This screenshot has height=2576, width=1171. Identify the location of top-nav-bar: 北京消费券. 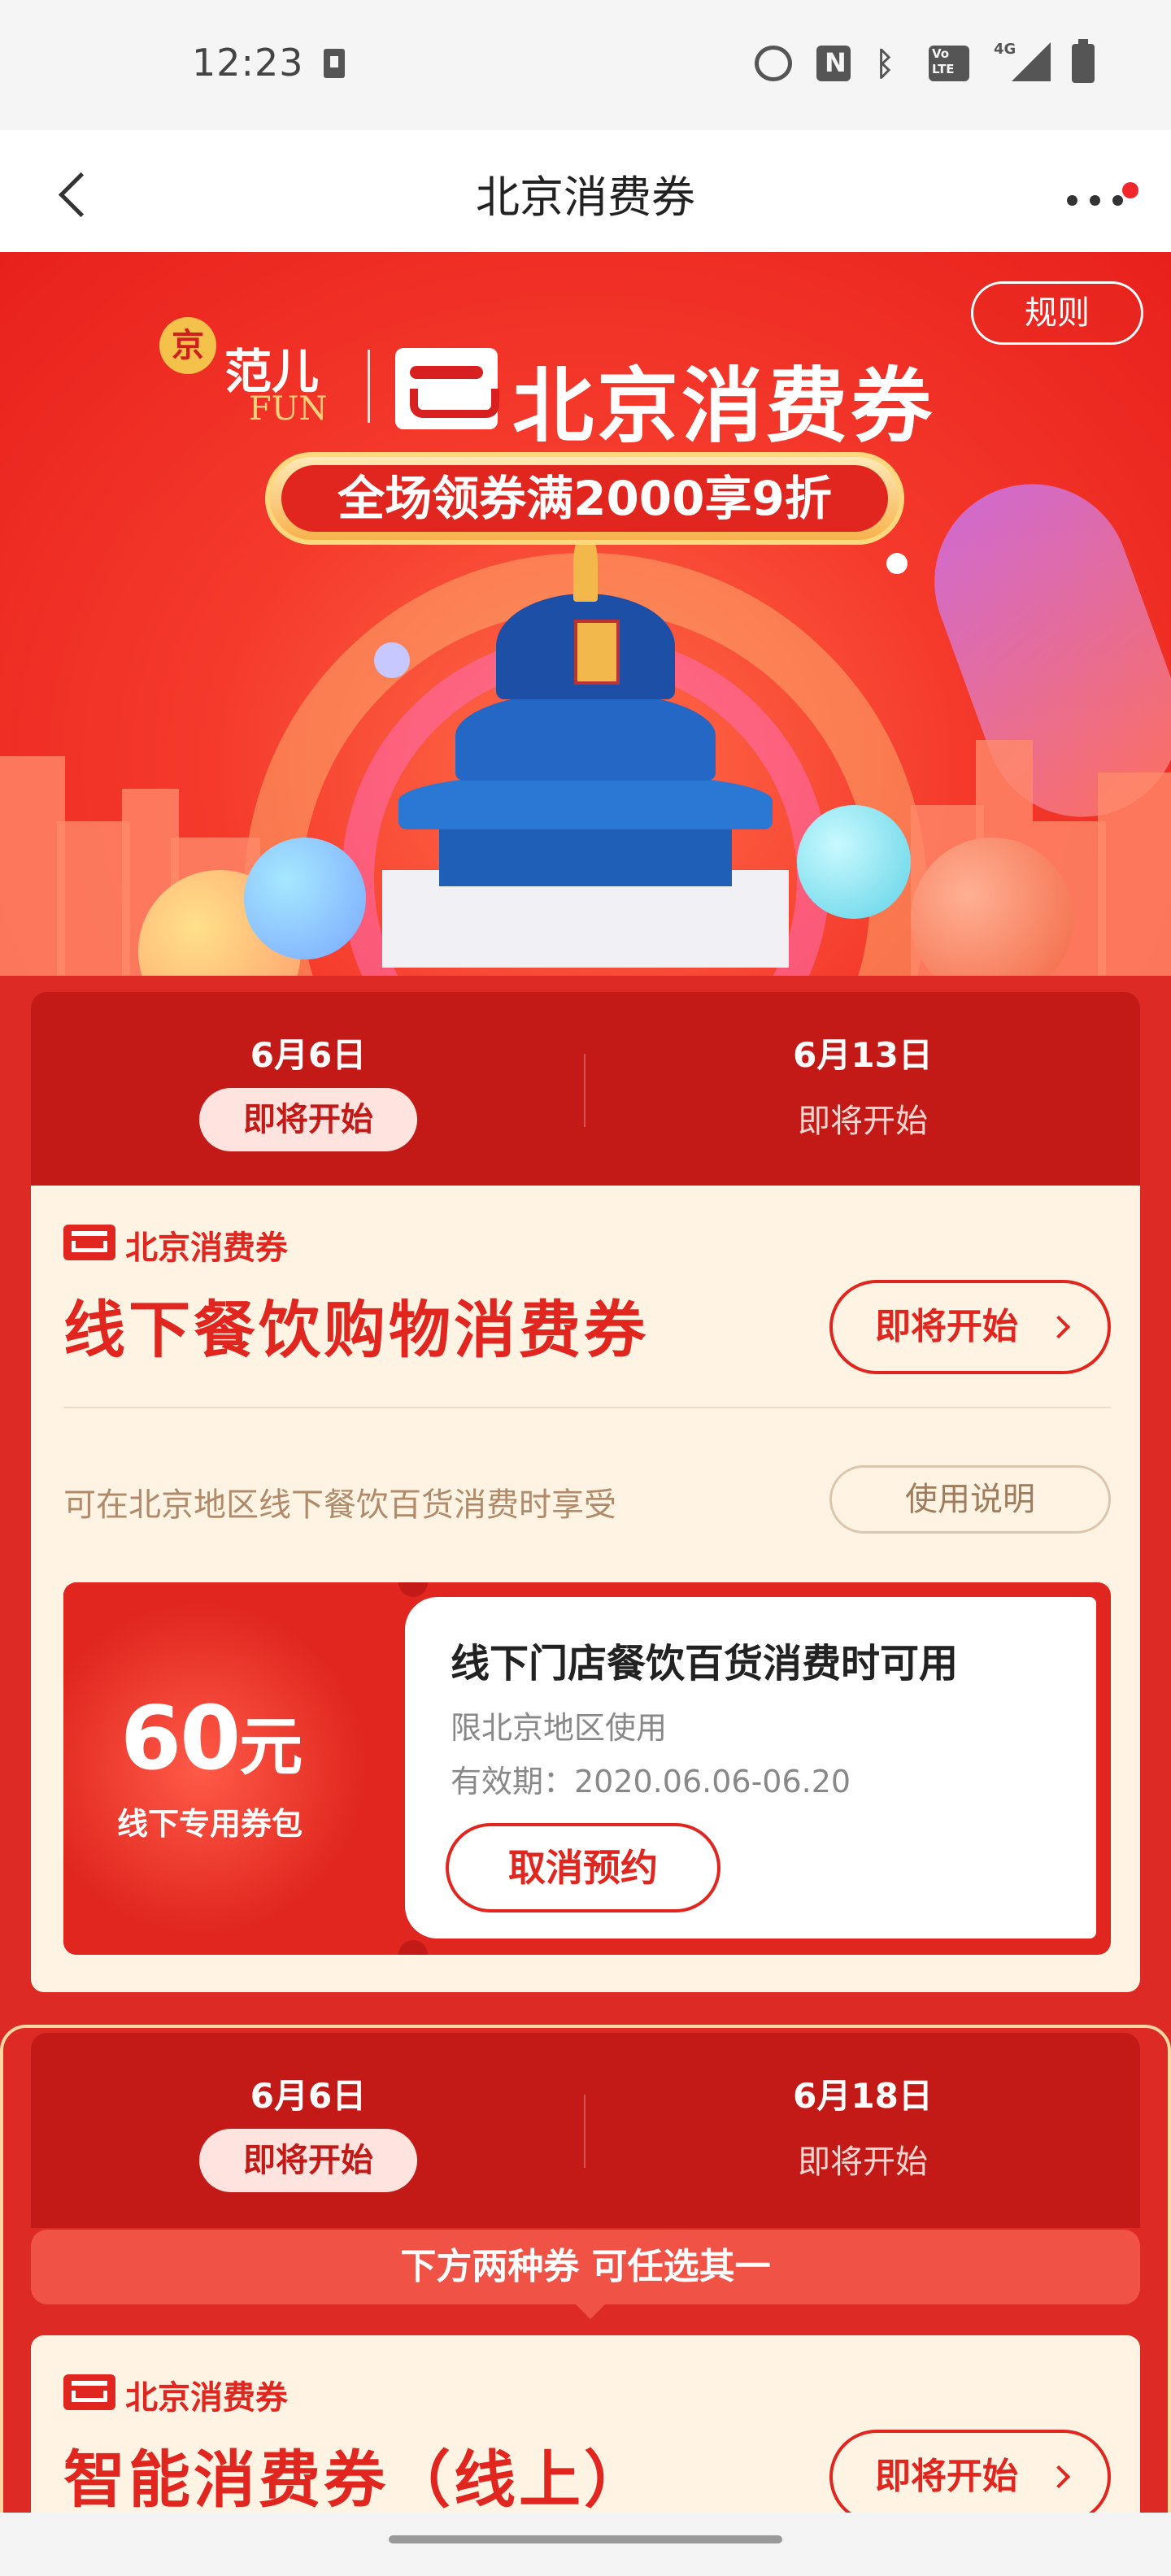
(585, 191).